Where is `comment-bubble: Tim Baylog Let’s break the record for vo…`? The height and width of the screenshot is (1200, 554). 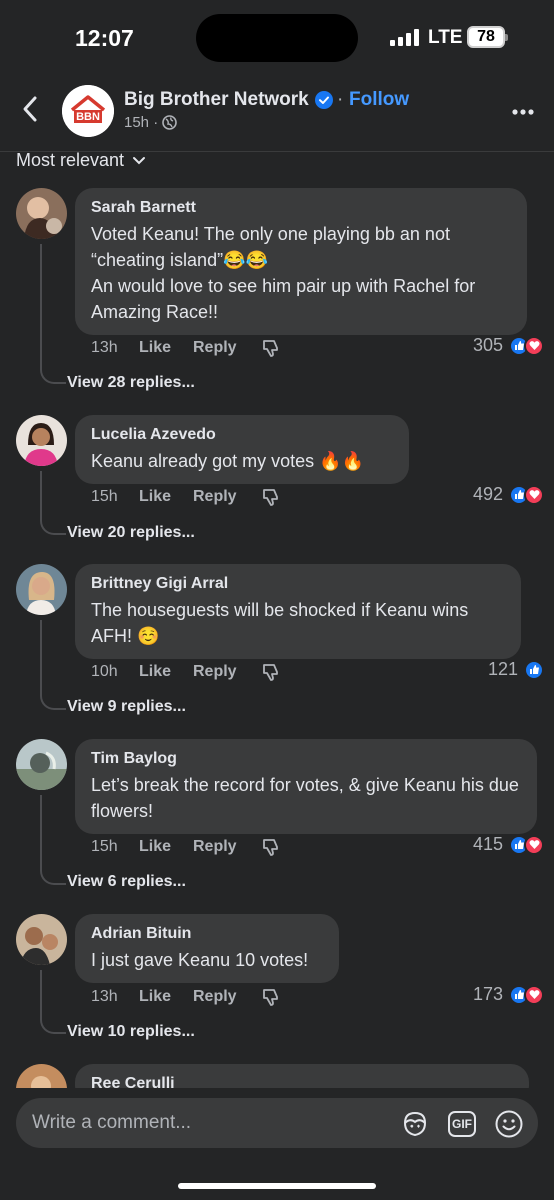
comment-bubble: Tim Baylog Let’s break the record for vo… is located at coordinates (306, 786).